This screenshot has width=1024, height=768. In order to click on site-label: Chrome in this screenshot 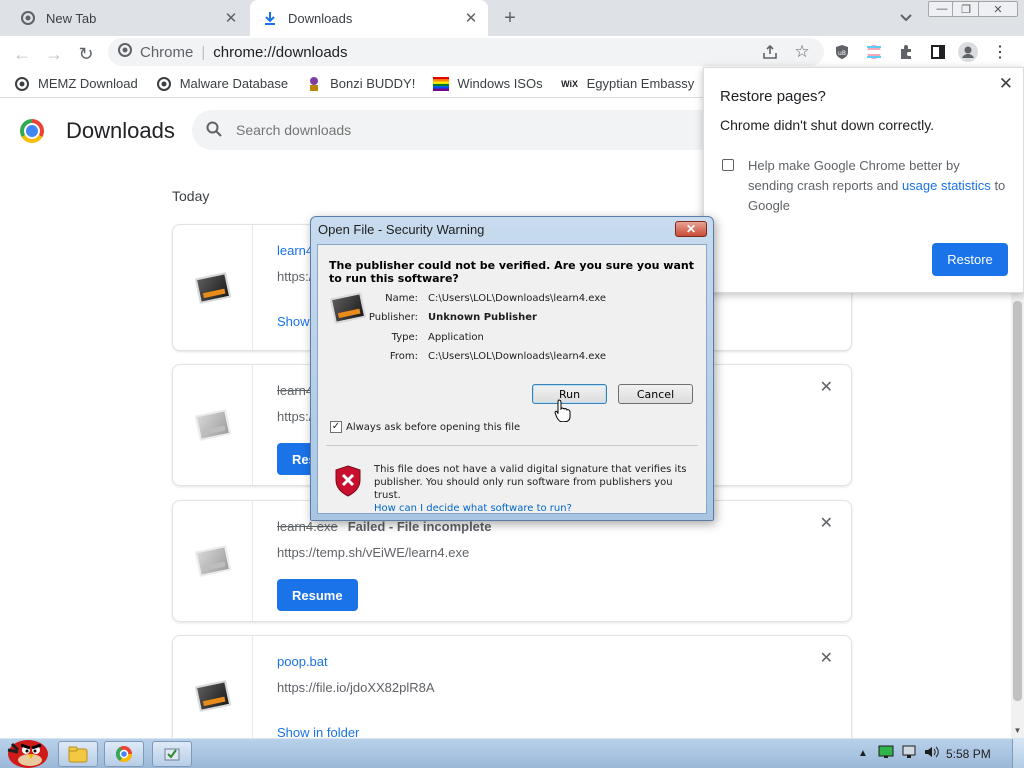, I will do `click(167, 52)`.